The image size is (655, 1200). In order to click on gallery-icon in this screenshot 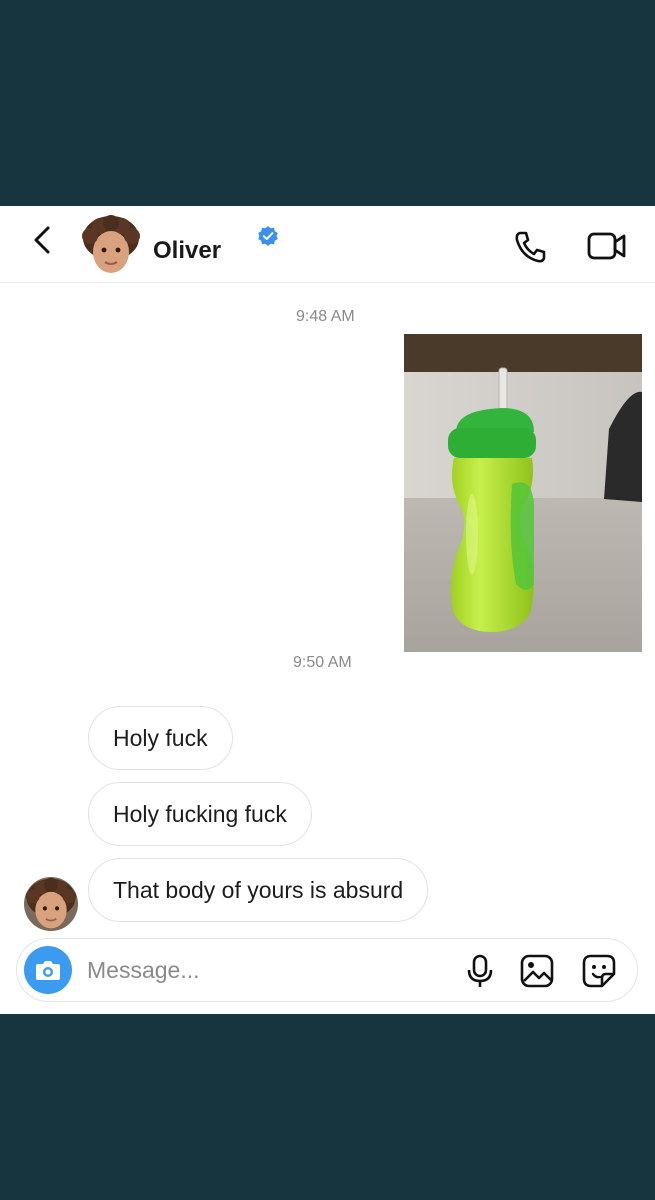, I will do `click(537, 971)`.